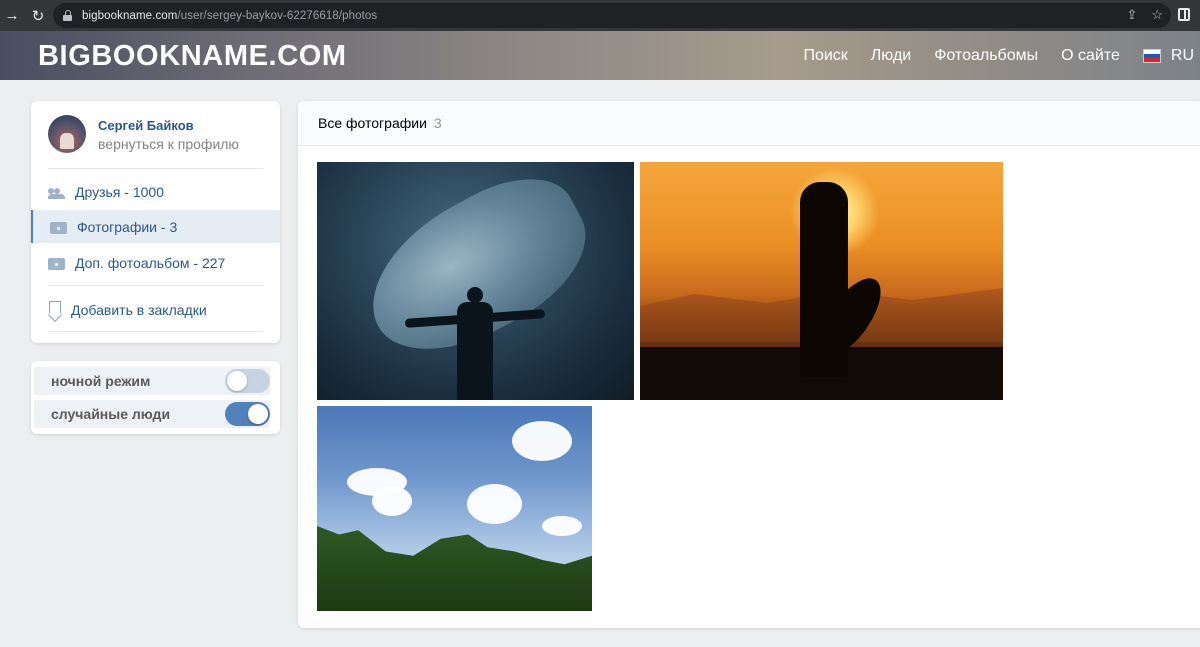  What do you see at coordinates (192, 56) in the screenshot?
I see `site-logo: BIGBOOKNAME.COM` at bounding box center [192, 56].